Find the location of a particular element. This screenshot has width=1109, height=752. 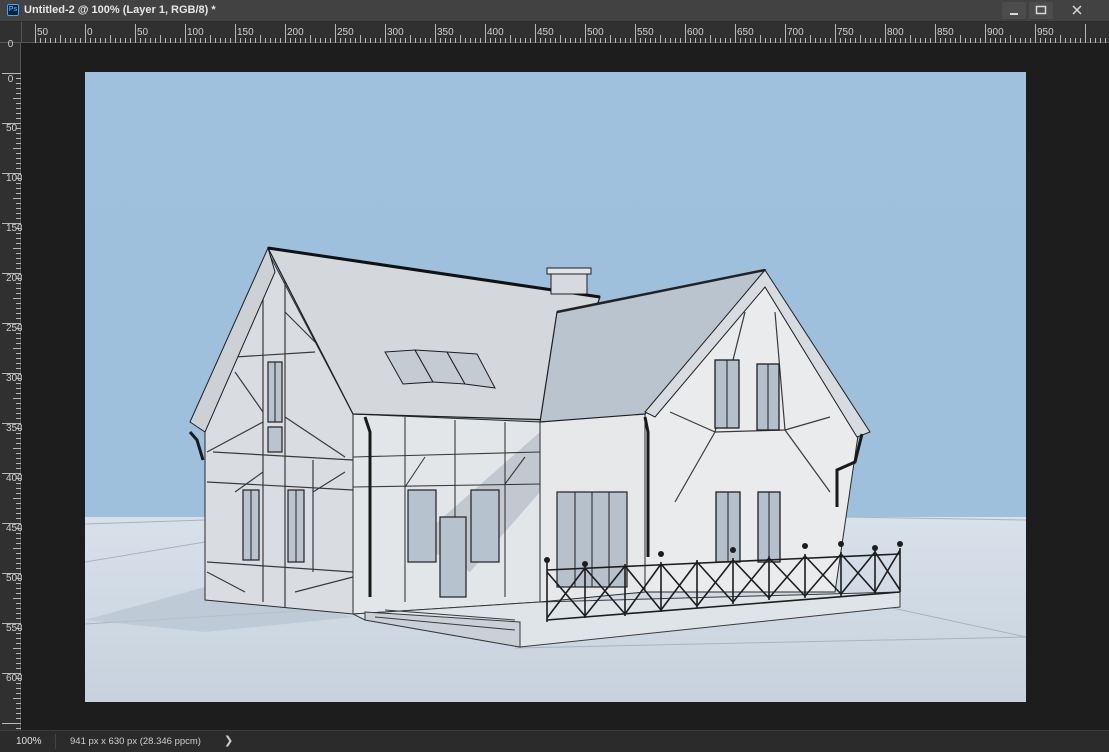

document-status-bar: 100% 941 px x 630 px (28.346 ppcm) ❯ is located at coordinates (554, 741).